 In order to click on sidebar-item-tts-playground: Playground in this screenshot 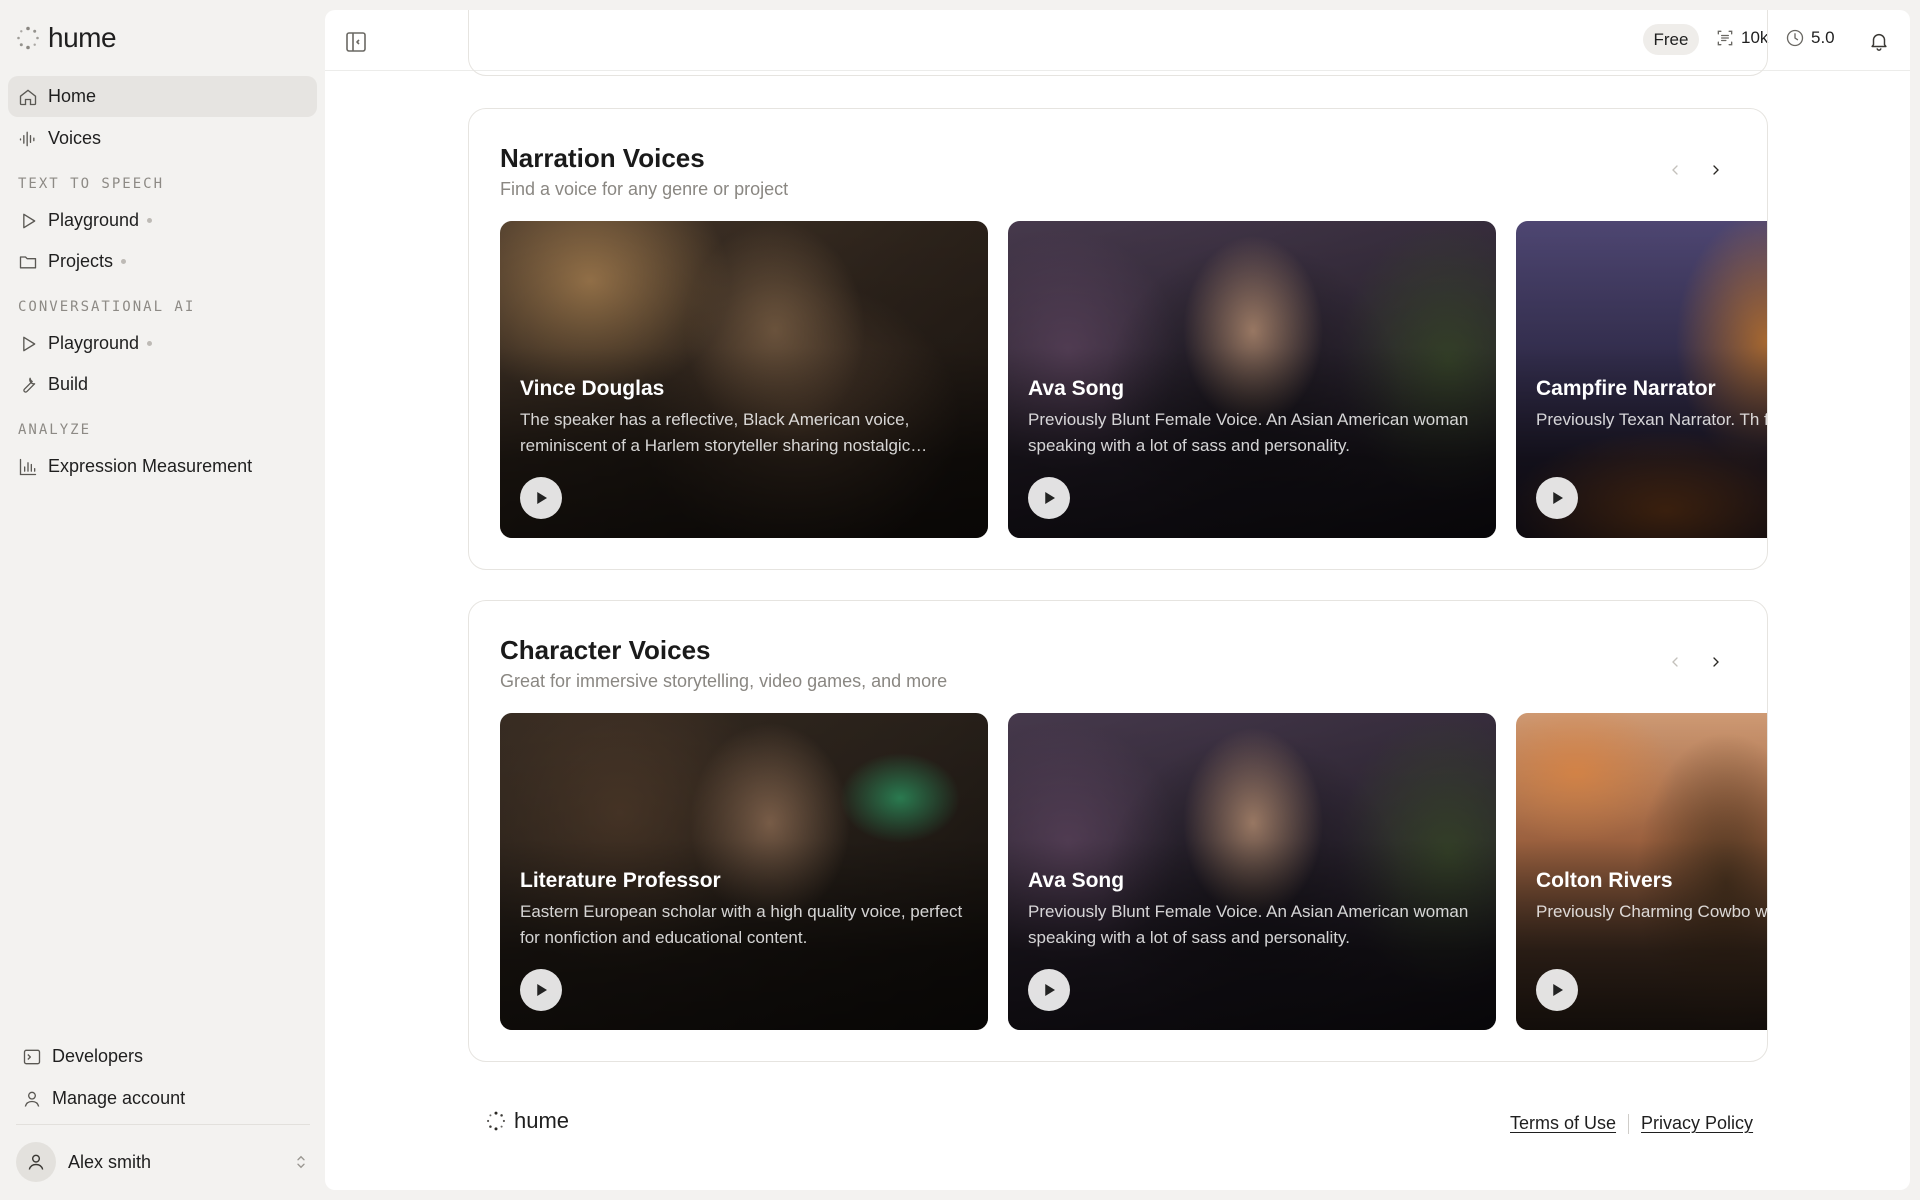, I will do `click(162, 220)`.